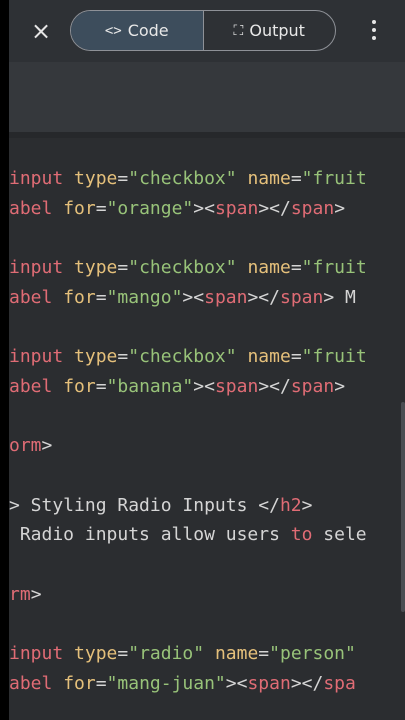 The height and width of the screenshot is (720, 405). I want to click on code-token: "mango", so click(144, 297).